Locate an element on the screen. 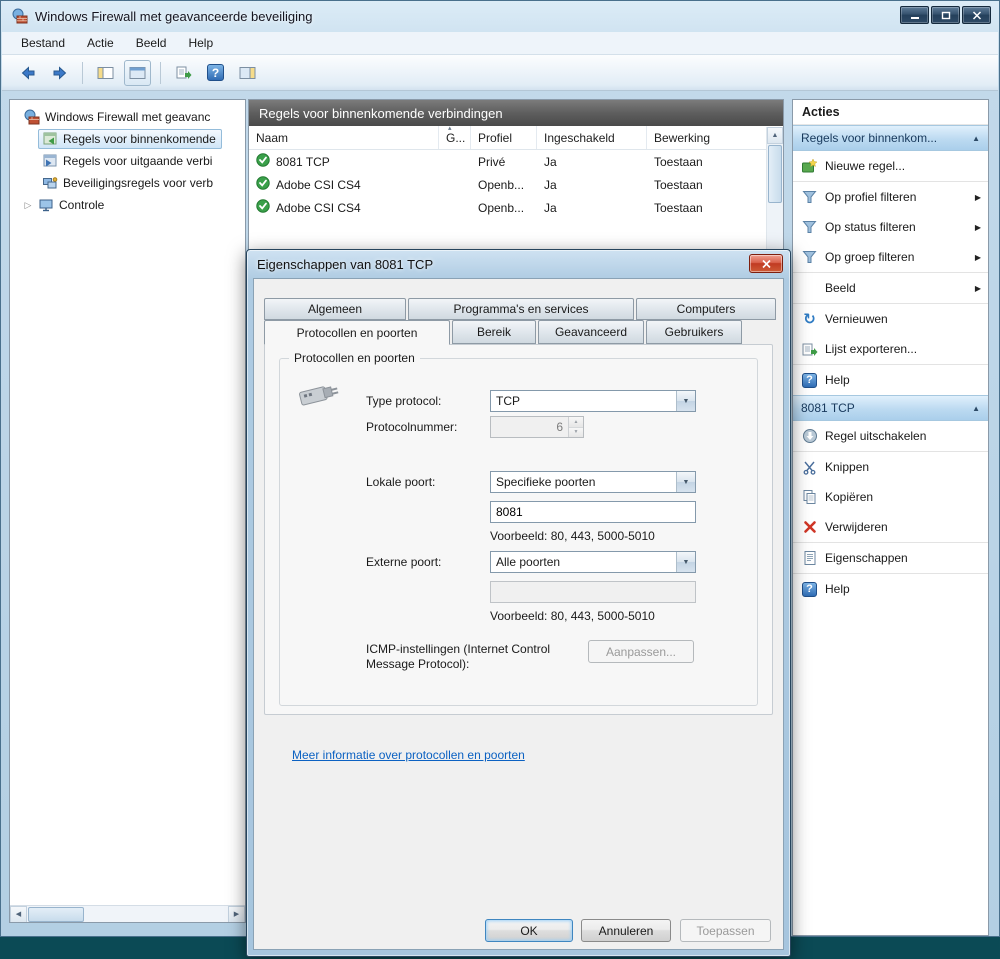  maximize-button is located at coordinates (945, 15).